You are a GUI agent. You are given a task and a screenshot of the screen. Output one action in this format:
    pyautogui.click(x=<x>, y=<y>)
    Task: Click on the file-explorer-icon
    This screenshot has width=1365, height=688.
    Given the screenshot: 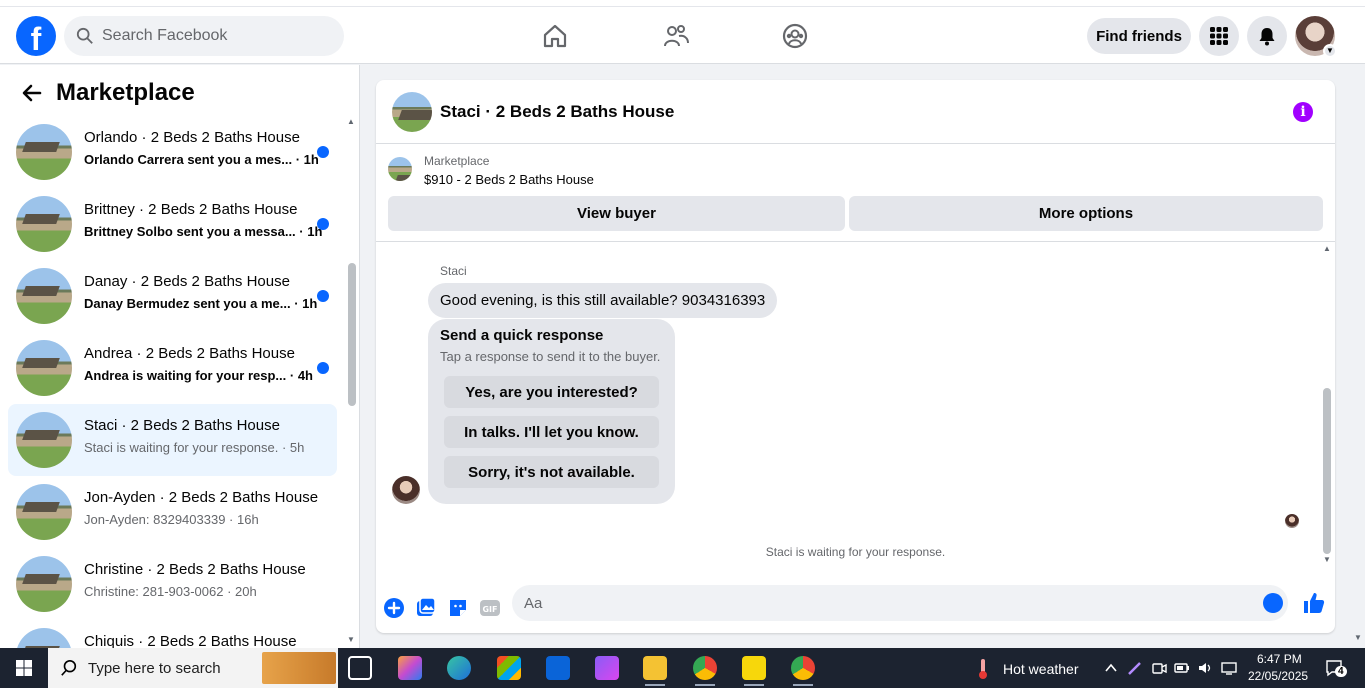 What is the action you would take?
    pyautogui.click(x=655, y=671)
    